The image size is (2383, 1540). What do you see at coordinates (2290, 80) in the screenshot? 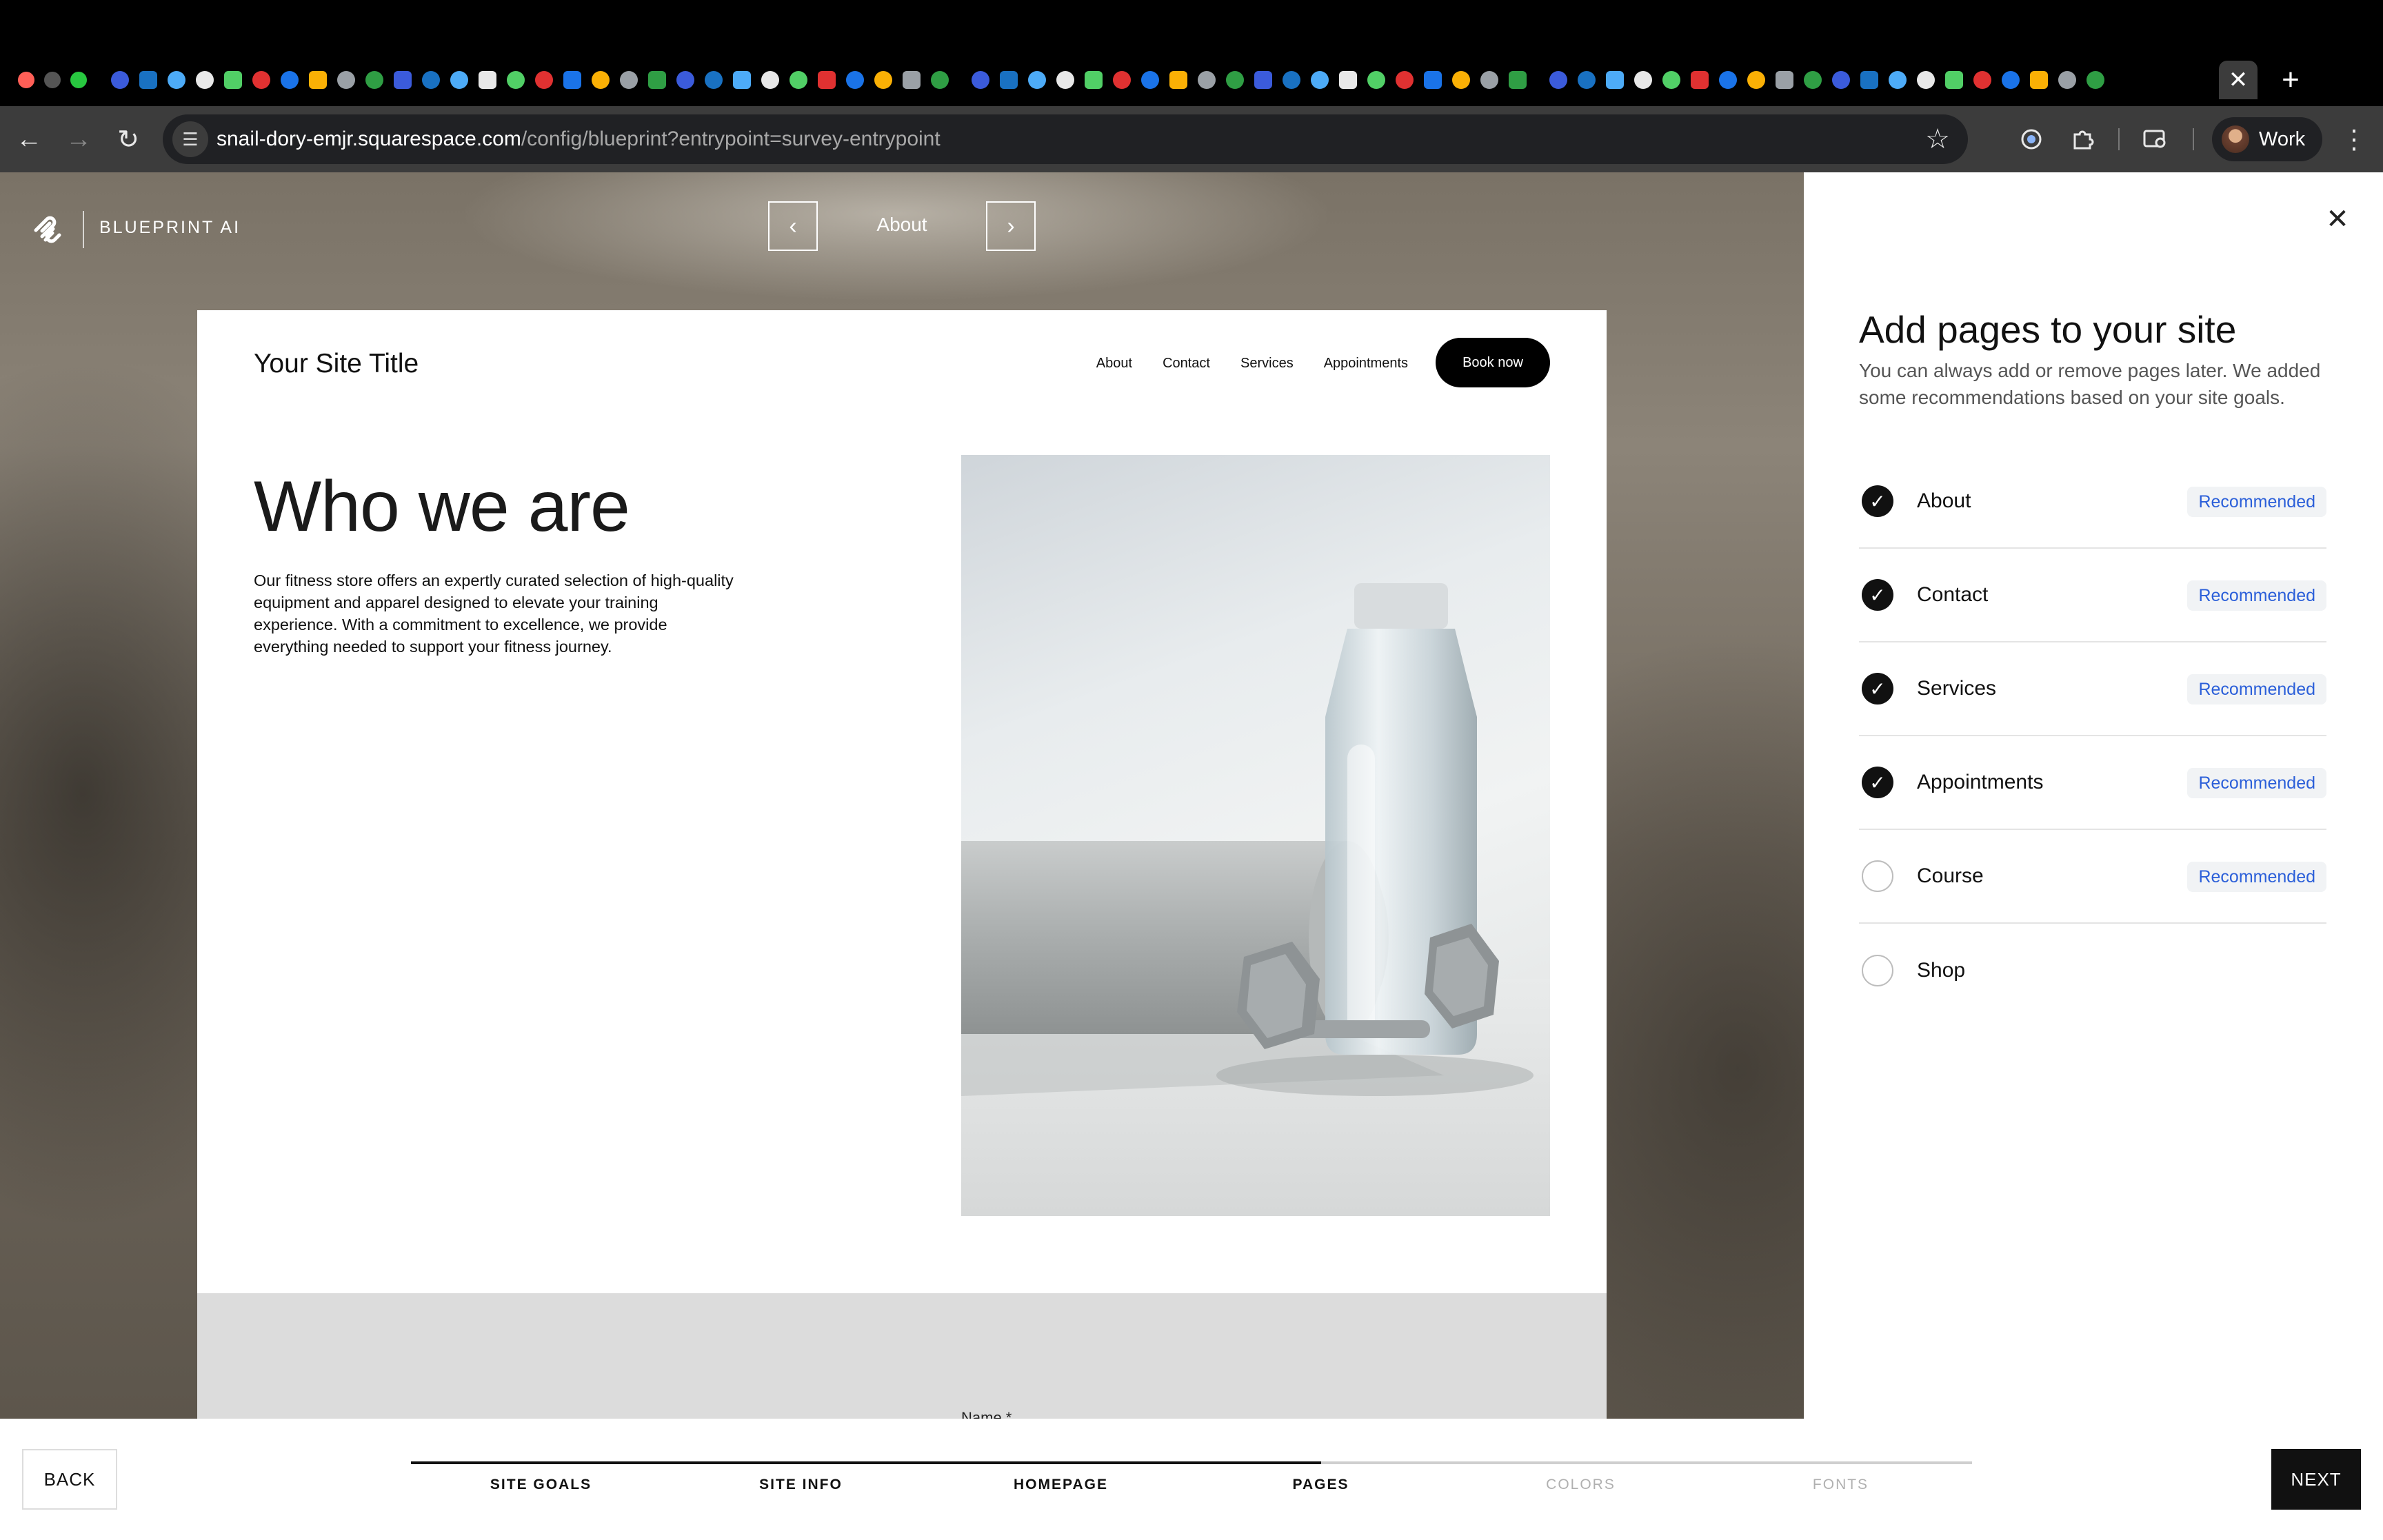
I see `new-tab-button: +` at bounding box center [2290, 80].